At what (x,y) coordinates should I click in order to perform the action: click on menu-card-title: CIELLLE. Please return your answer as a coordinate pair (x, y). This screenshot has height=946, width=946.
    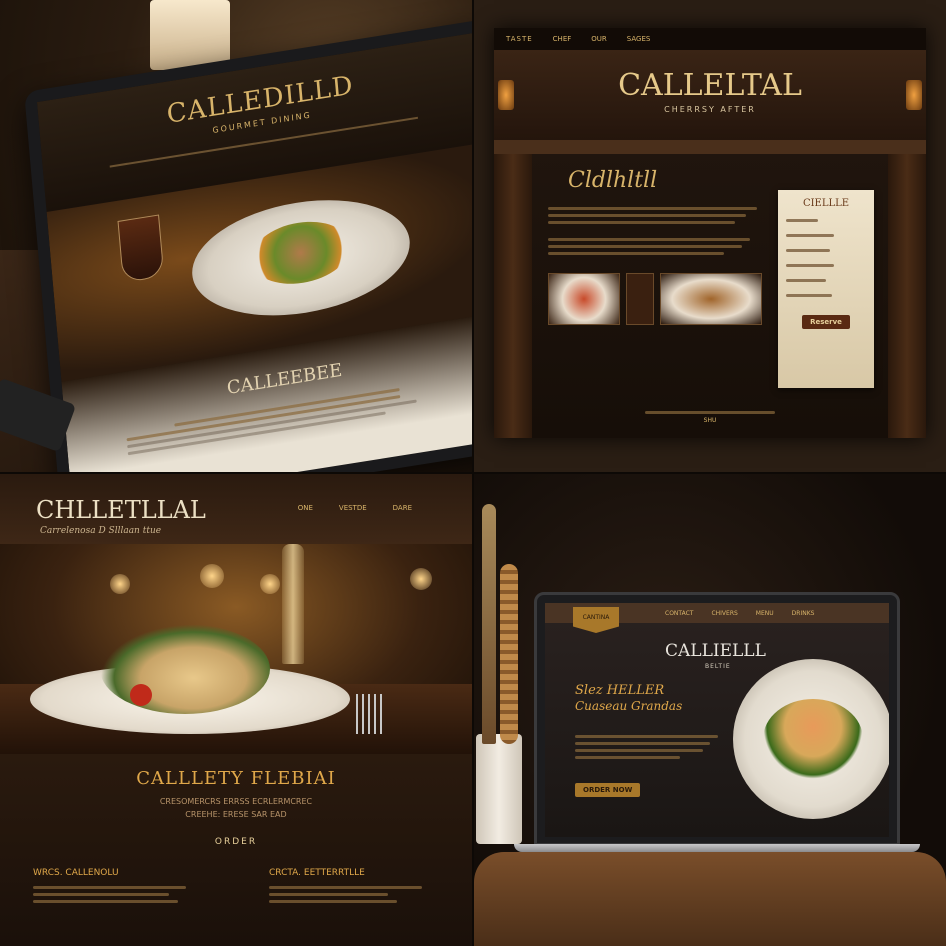
    Looking at the image, I should click on (826, 203).